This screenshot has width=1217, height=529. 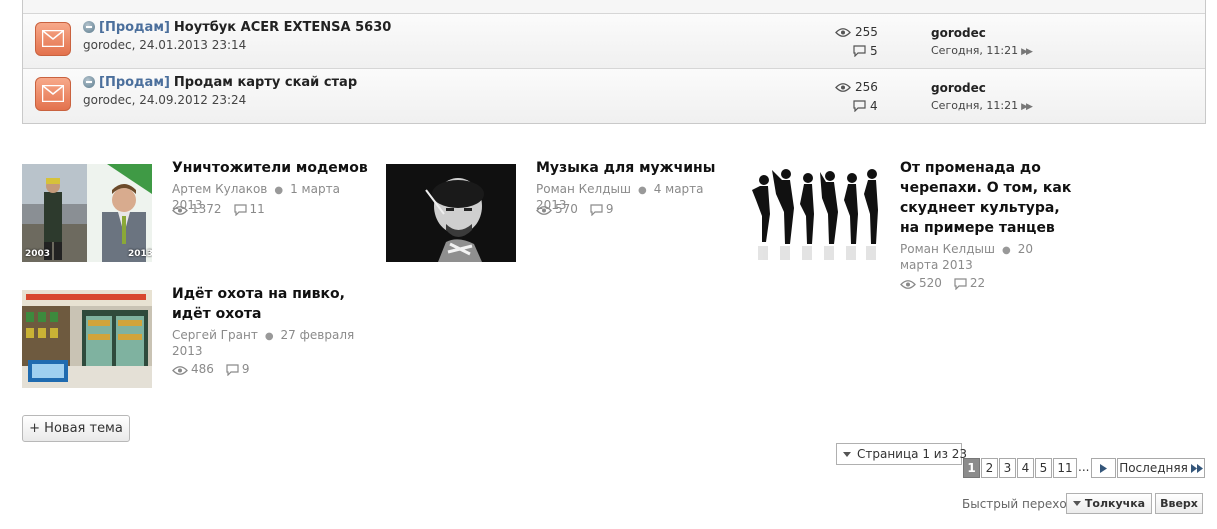 What do you see at coordinates (977, 283) in the screenshot?
I see `article-comments: 22` at bounding box center [977, 283].